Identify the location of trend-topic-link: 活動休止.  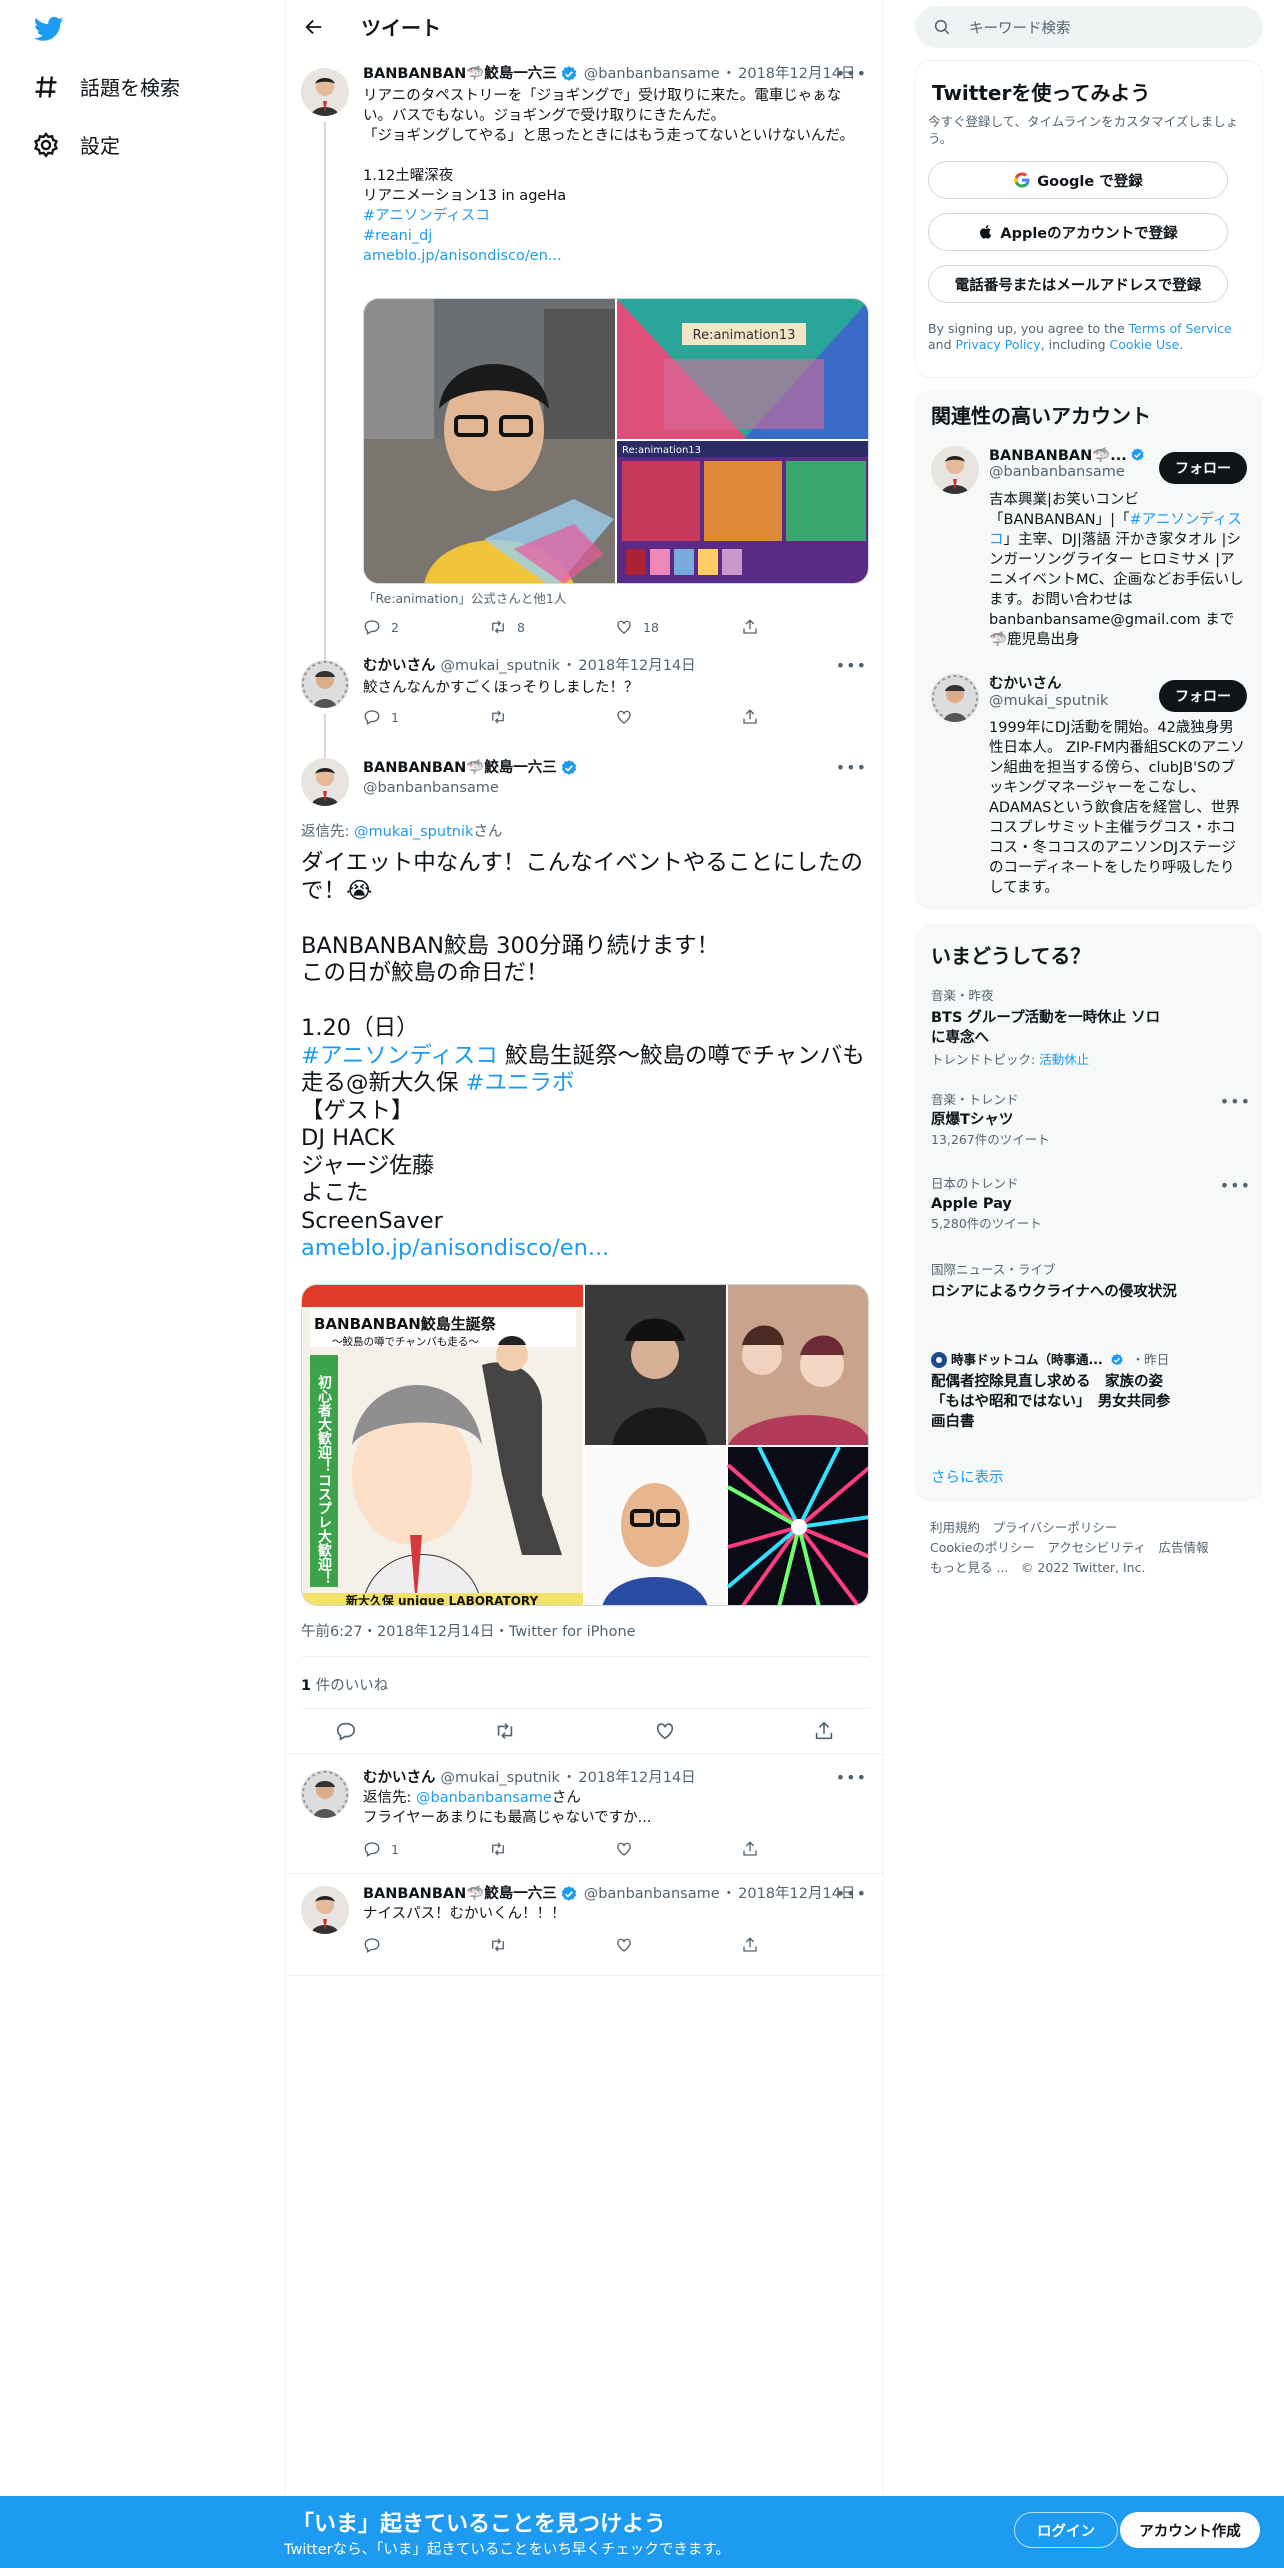
(1064, 1059).